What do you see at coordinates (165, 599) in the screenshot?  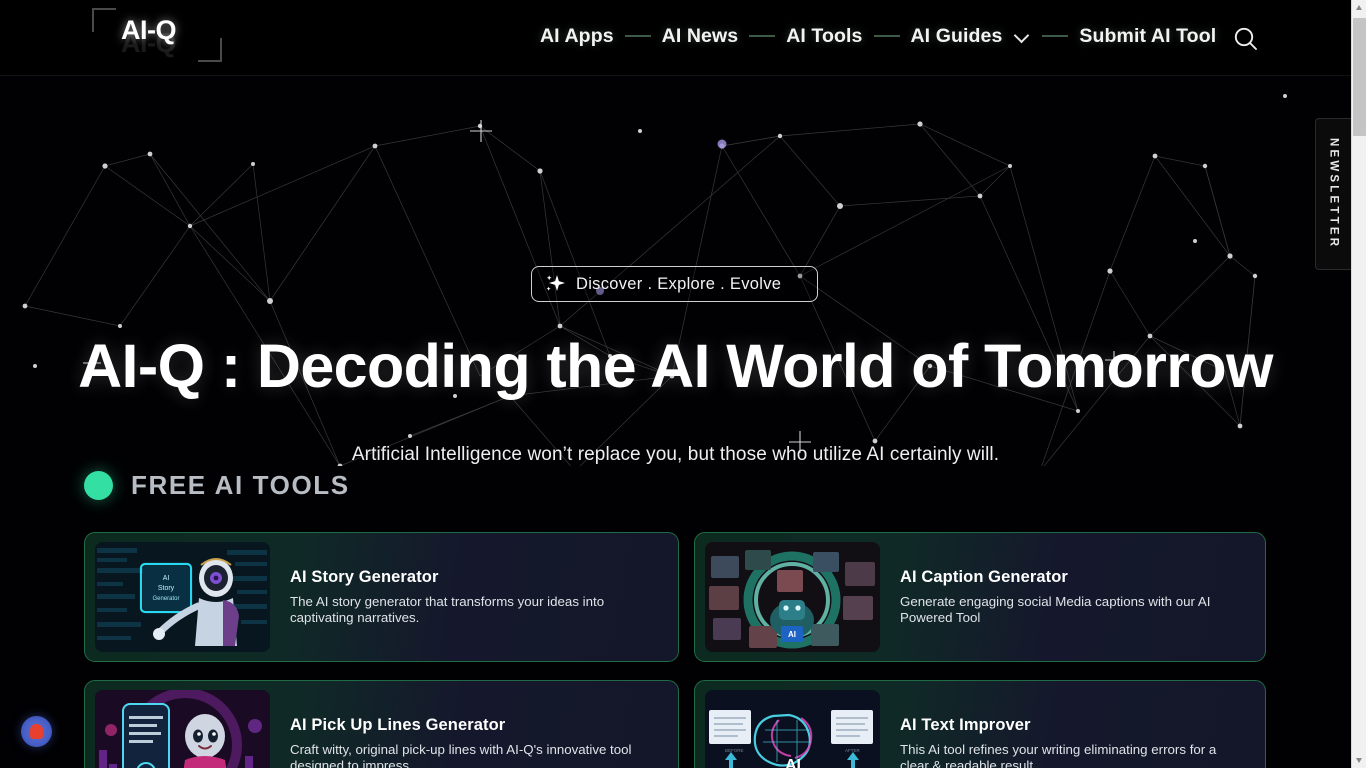 I see `svg-text: Generator` at bounding box center [165, 599].